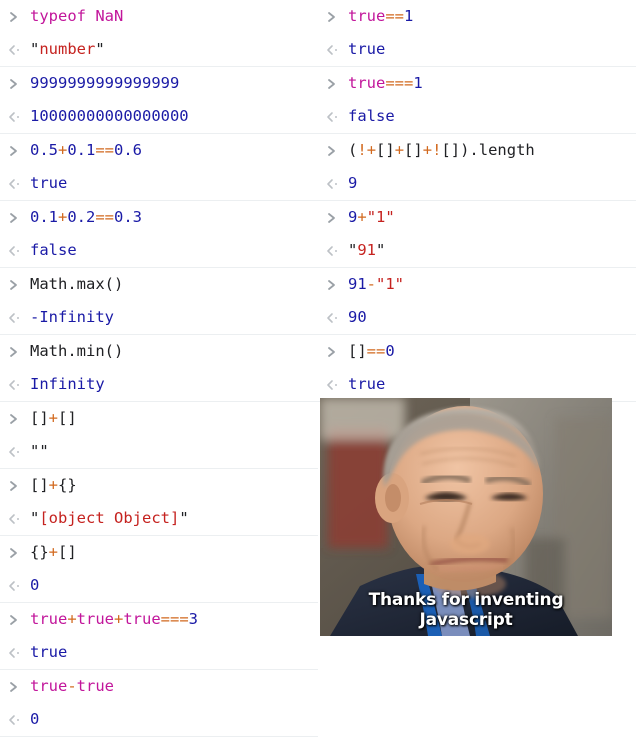  I want to click on console-output-row: "", so click(159, 451).